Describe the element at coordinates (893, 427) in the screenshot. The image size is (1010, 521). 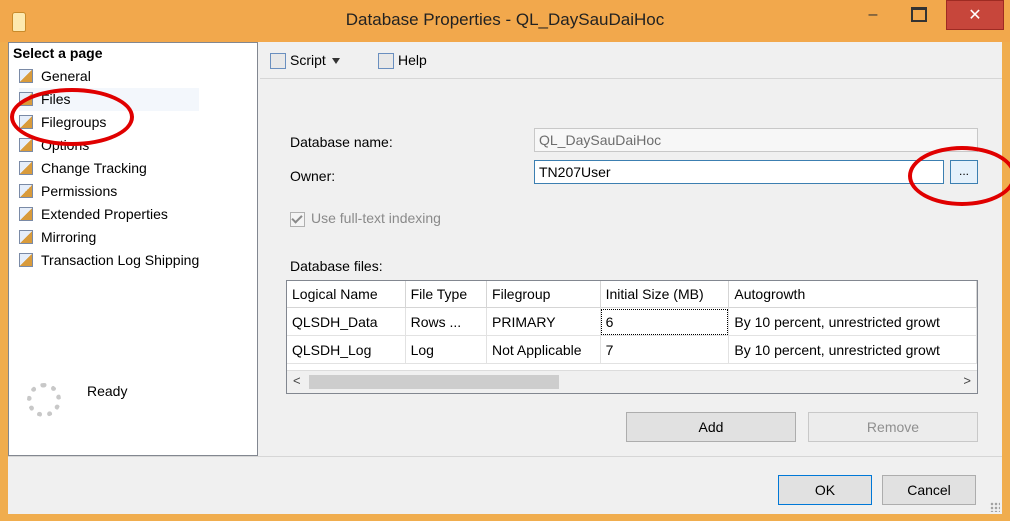
I see `remove-button: Remove` at that location.